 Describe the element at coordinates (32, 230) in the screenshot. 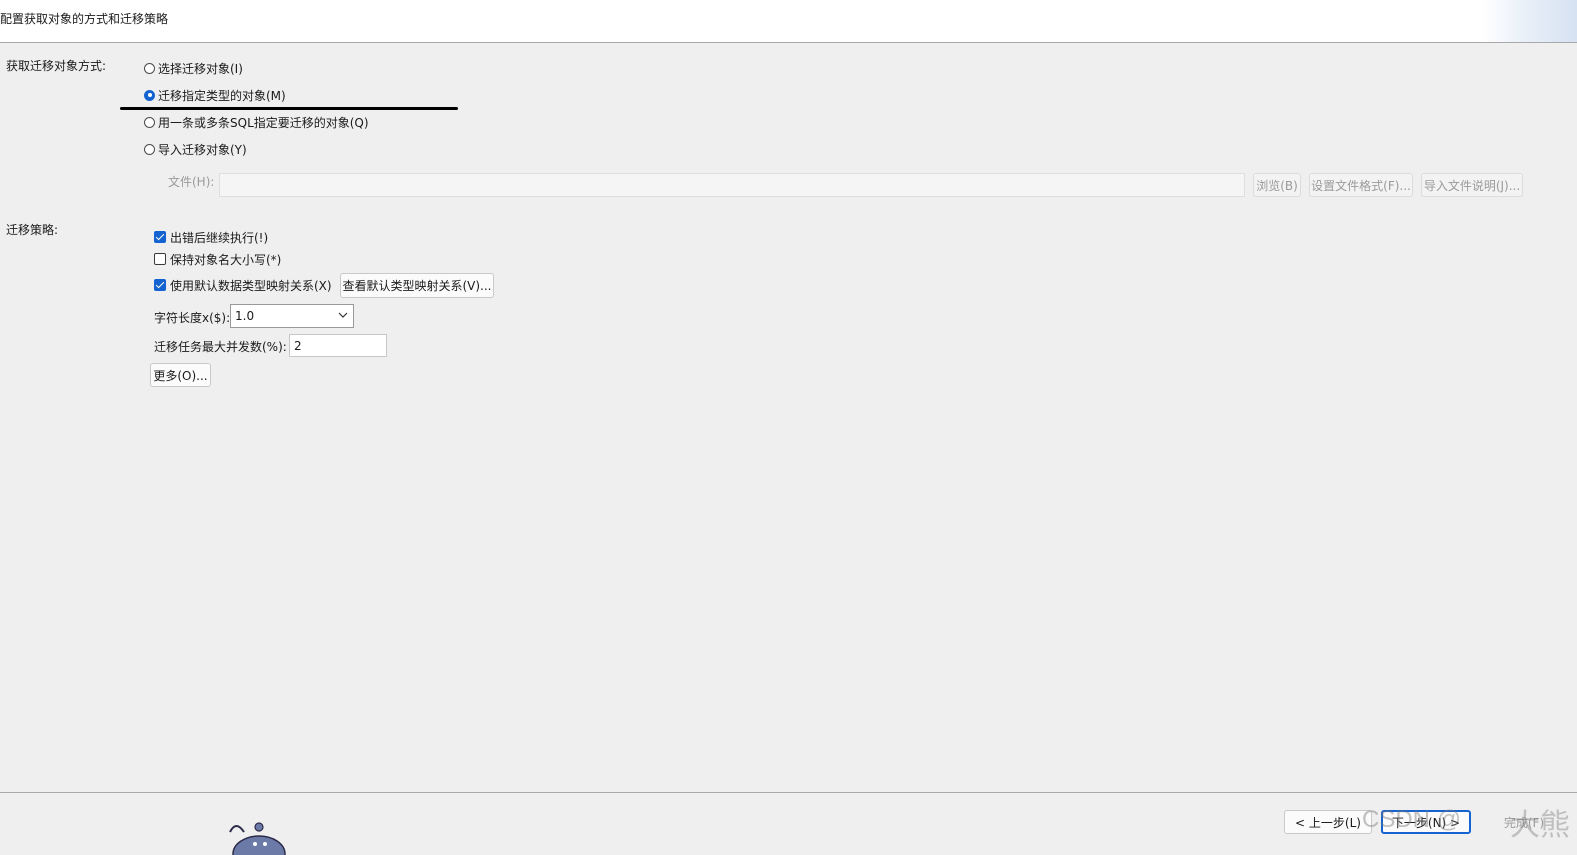

I see `migration-strategy-label: 迁移策略:` at that location.